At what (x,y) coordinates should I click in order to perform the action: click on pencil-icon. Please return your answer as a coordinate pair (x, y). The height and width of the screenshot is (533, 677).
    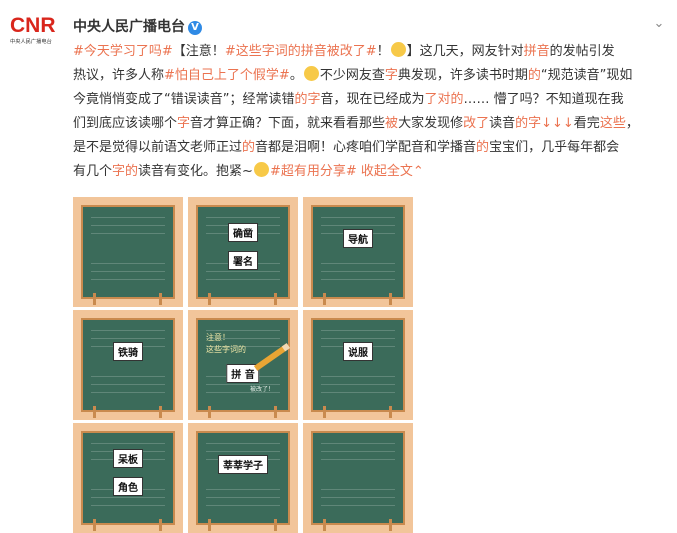
    Looking at the image, I should click on (272, 357).